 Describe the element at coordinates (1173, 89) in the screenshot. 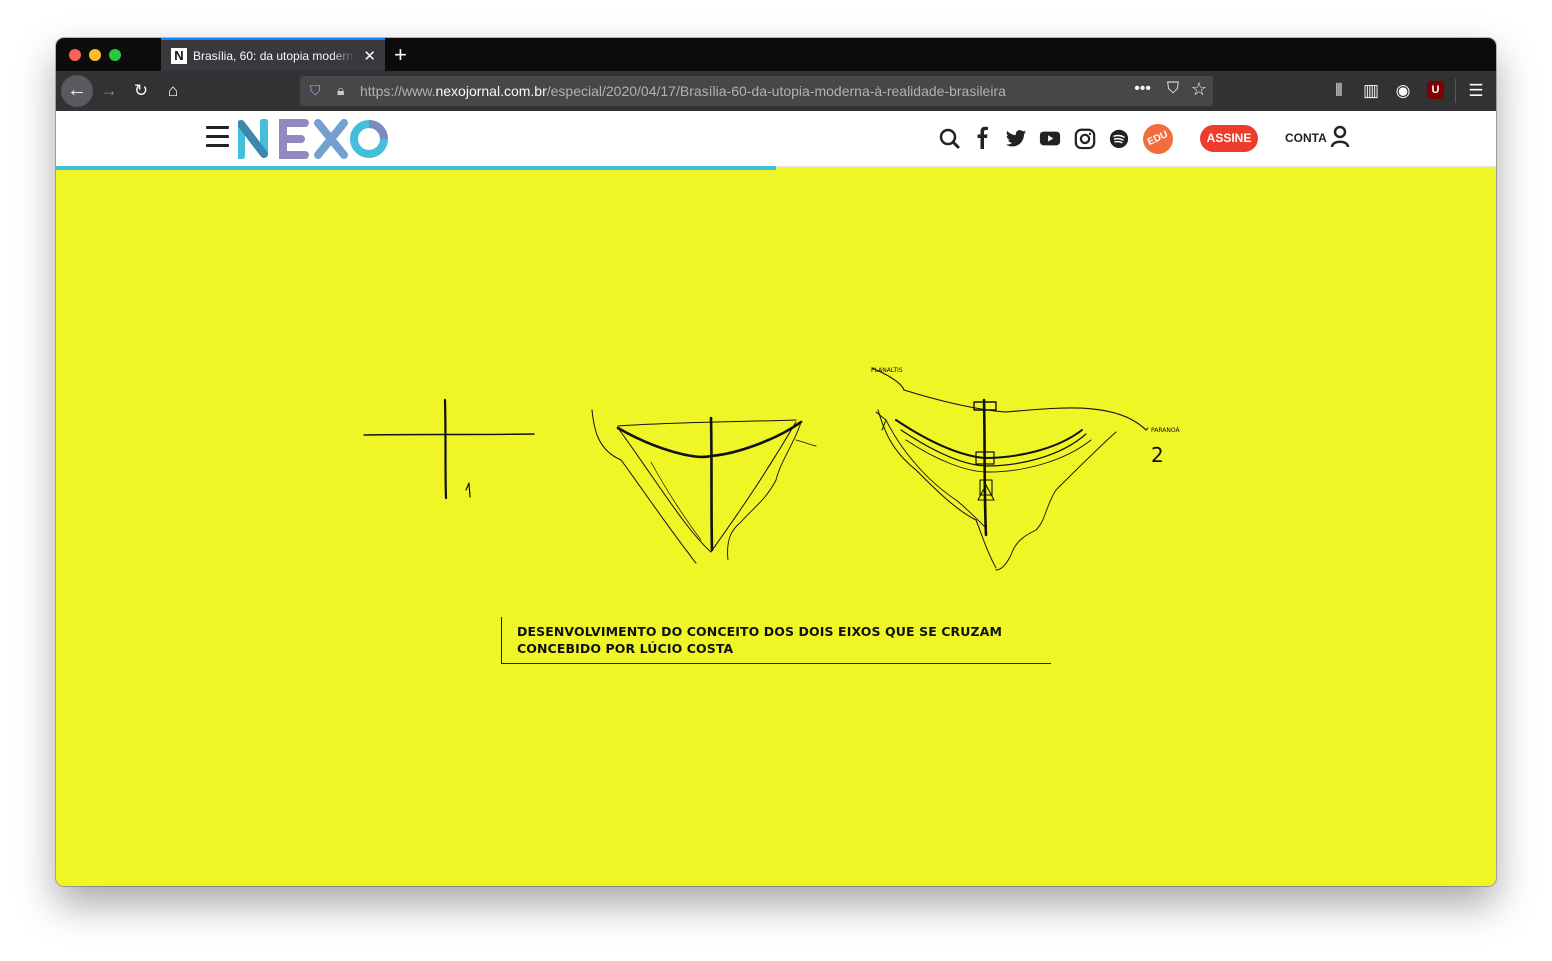

I see `pocket-icon: ⛉` at that location.